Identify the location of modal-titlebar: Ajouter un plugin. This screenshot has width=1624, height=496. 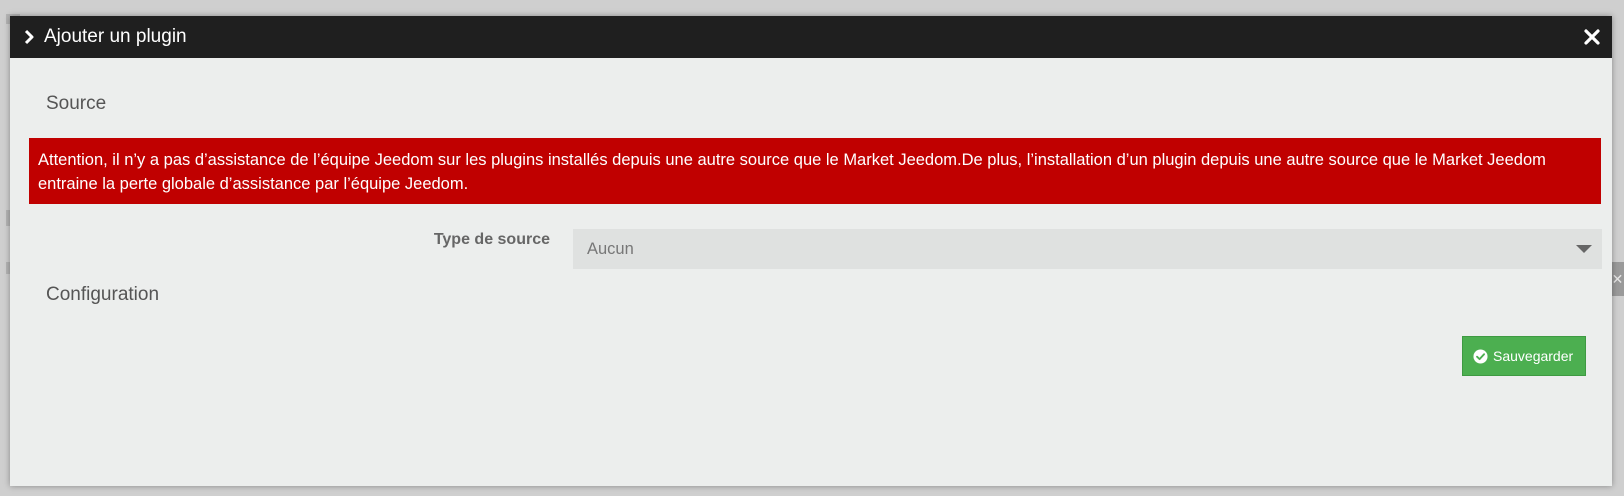
(811, 37).